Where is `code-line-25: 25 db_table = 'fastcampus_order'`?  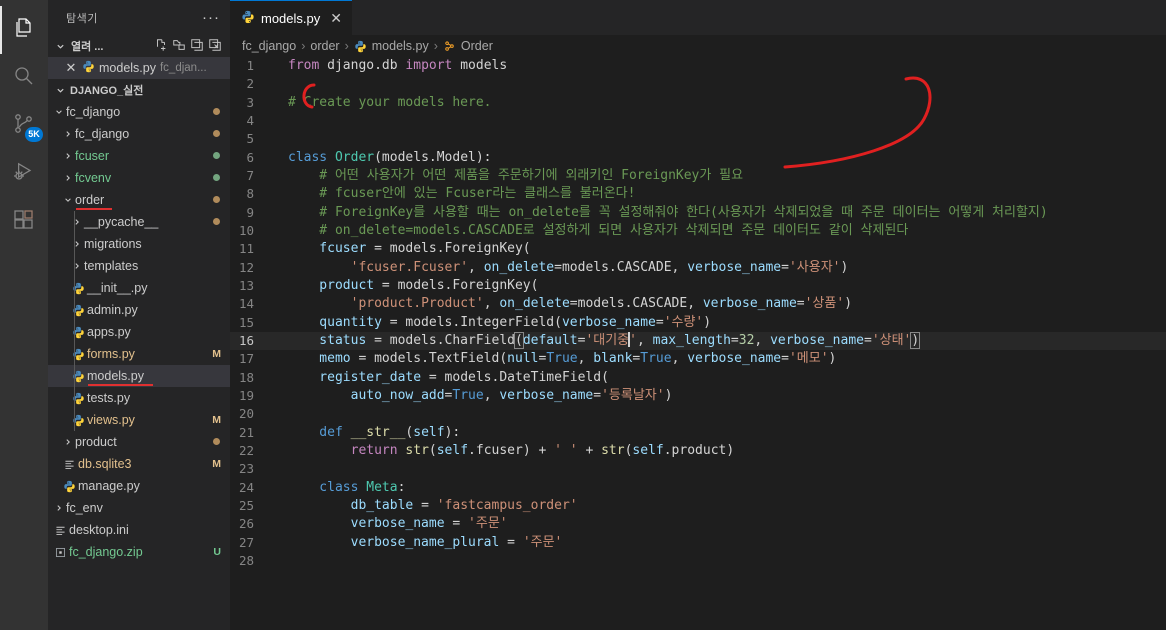
code-line-25: 25 db_table = 'fastcampus_order' is located at coordinates (698, 506).